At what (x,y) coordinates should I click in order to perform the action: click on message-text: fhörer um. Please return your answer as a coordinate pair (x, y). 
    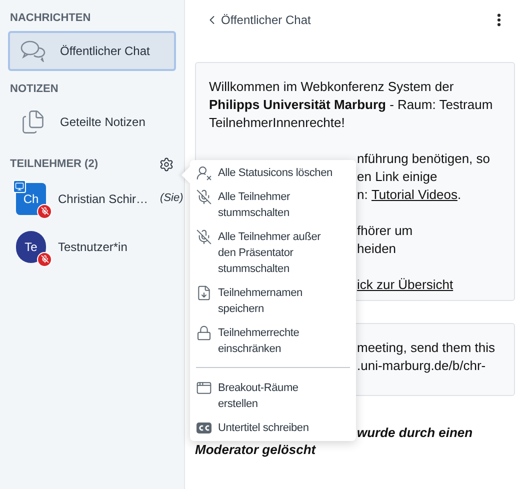
    Looking at the image, I should click on (385, 231).